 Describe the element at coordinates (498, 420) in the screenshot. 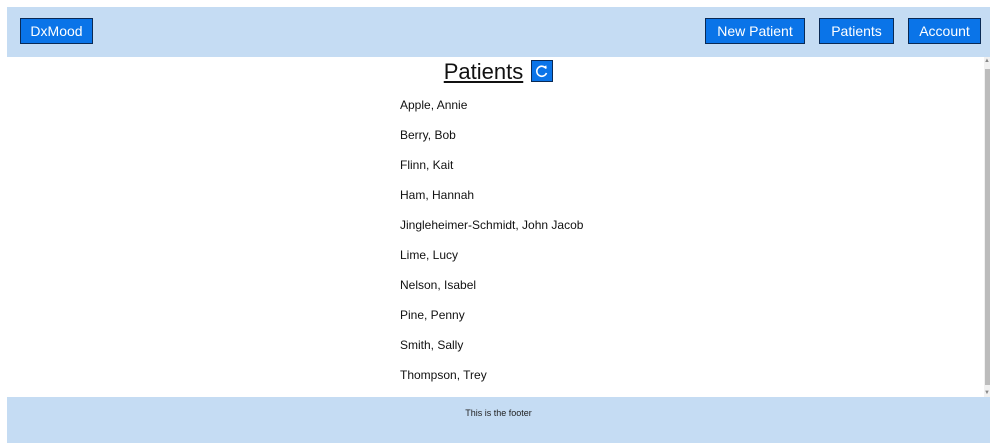

I see `footer-bar: This is the footer` at that location.